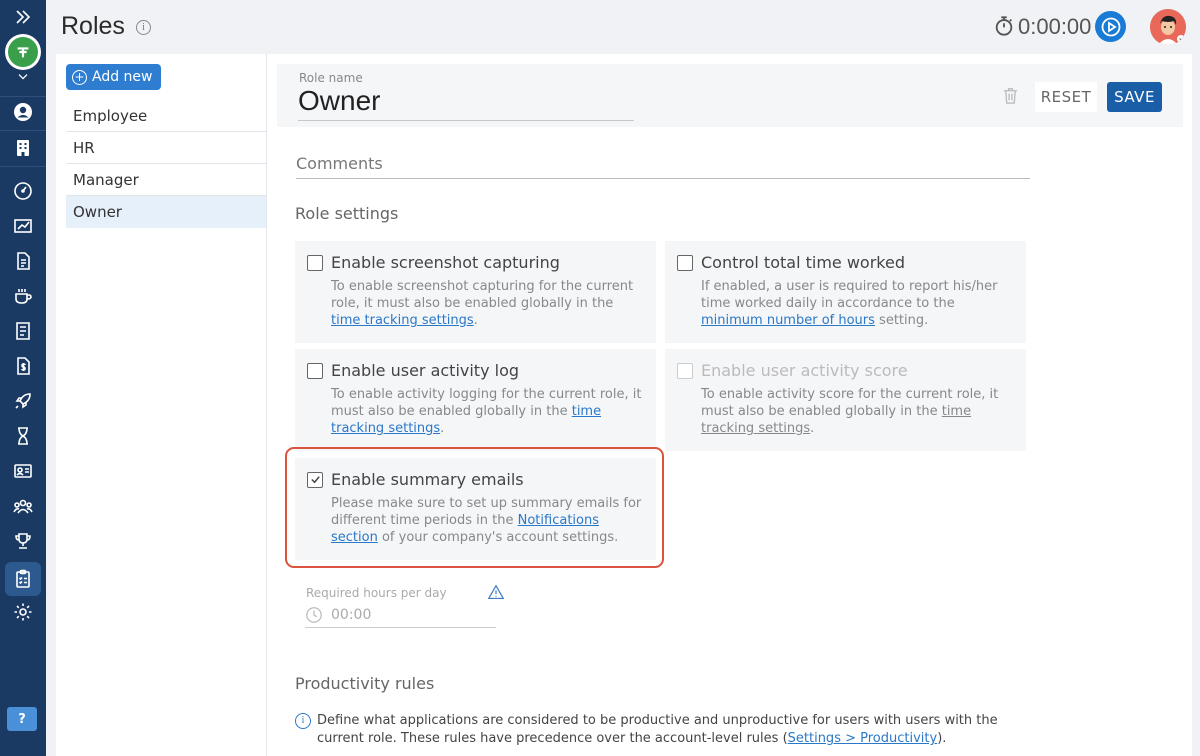 The height and width of the screenshot is (756, 1200). Describe the element at coordinates (23, 366) in the screenshot. I see `invoice-dollar-icon` at that location.